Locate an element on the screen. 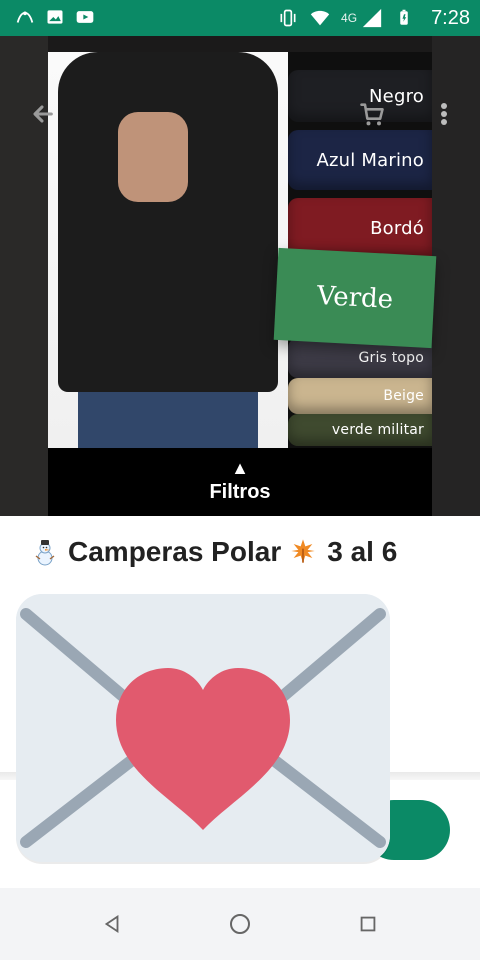  youtube-icon is located at coordinates (85, 17).